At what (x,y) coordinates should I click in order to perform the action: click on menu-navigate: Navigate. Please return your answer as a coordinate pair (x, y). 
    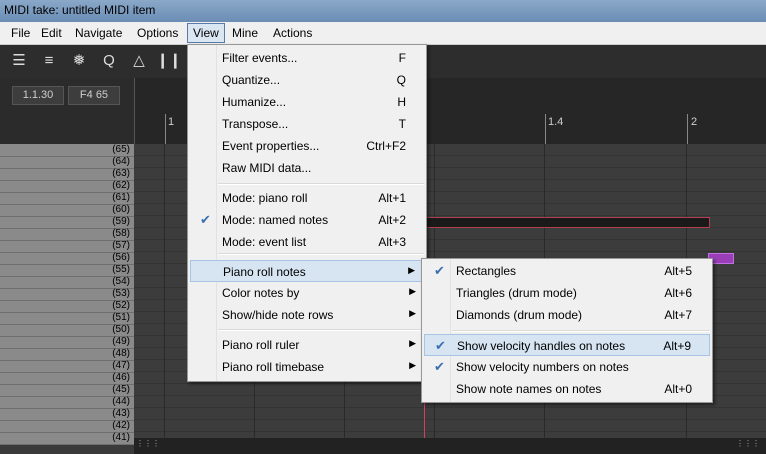
    Looking at the image, I should click on (98, 33).